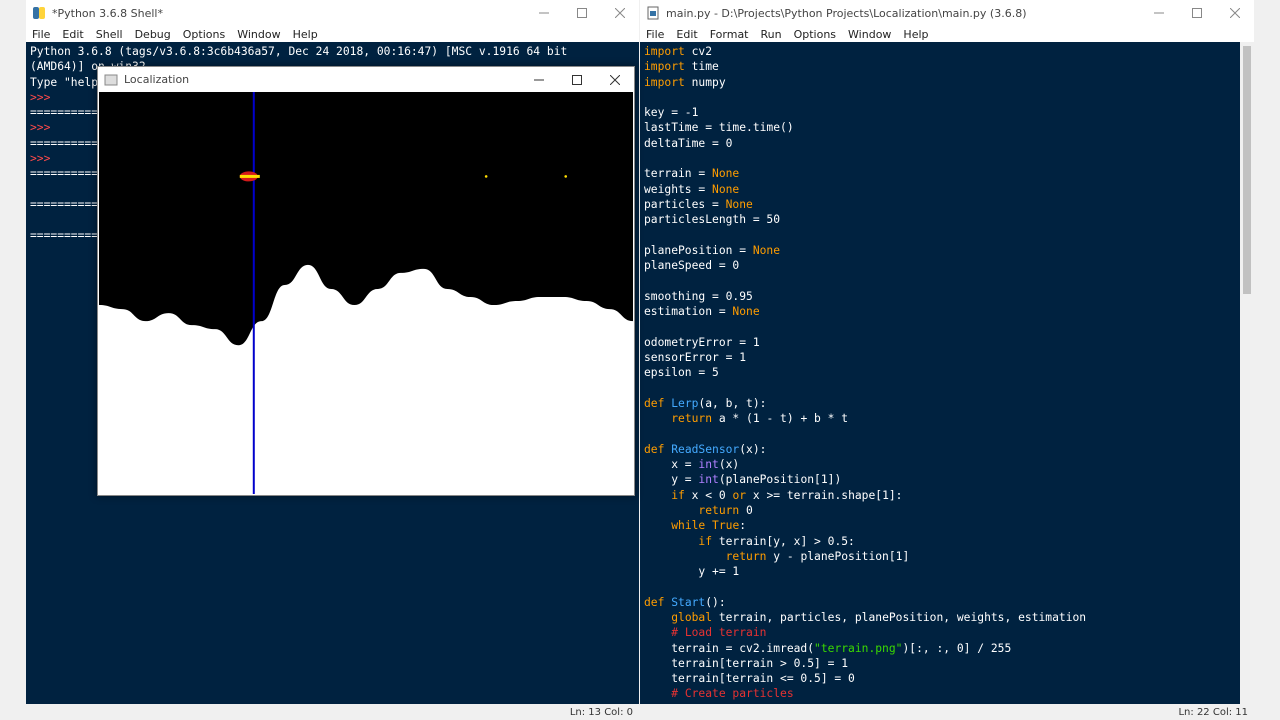  I want to click on code-line: lastTime = time.time(), so click(719, 128).